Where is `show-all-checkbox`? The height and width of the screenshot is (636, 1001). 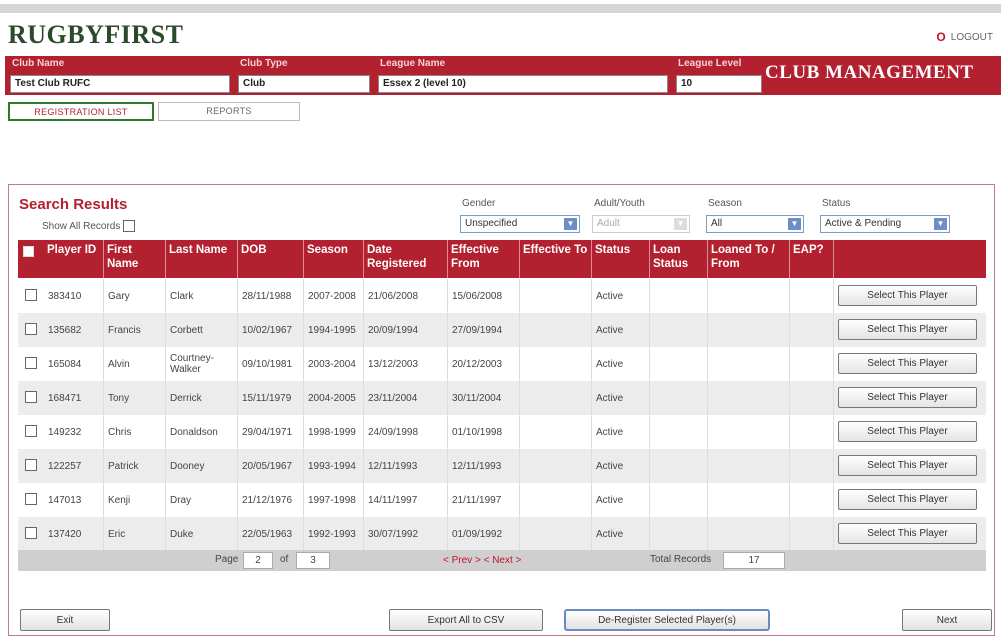
show-all-checkbox is located at coordinates (129, 226).